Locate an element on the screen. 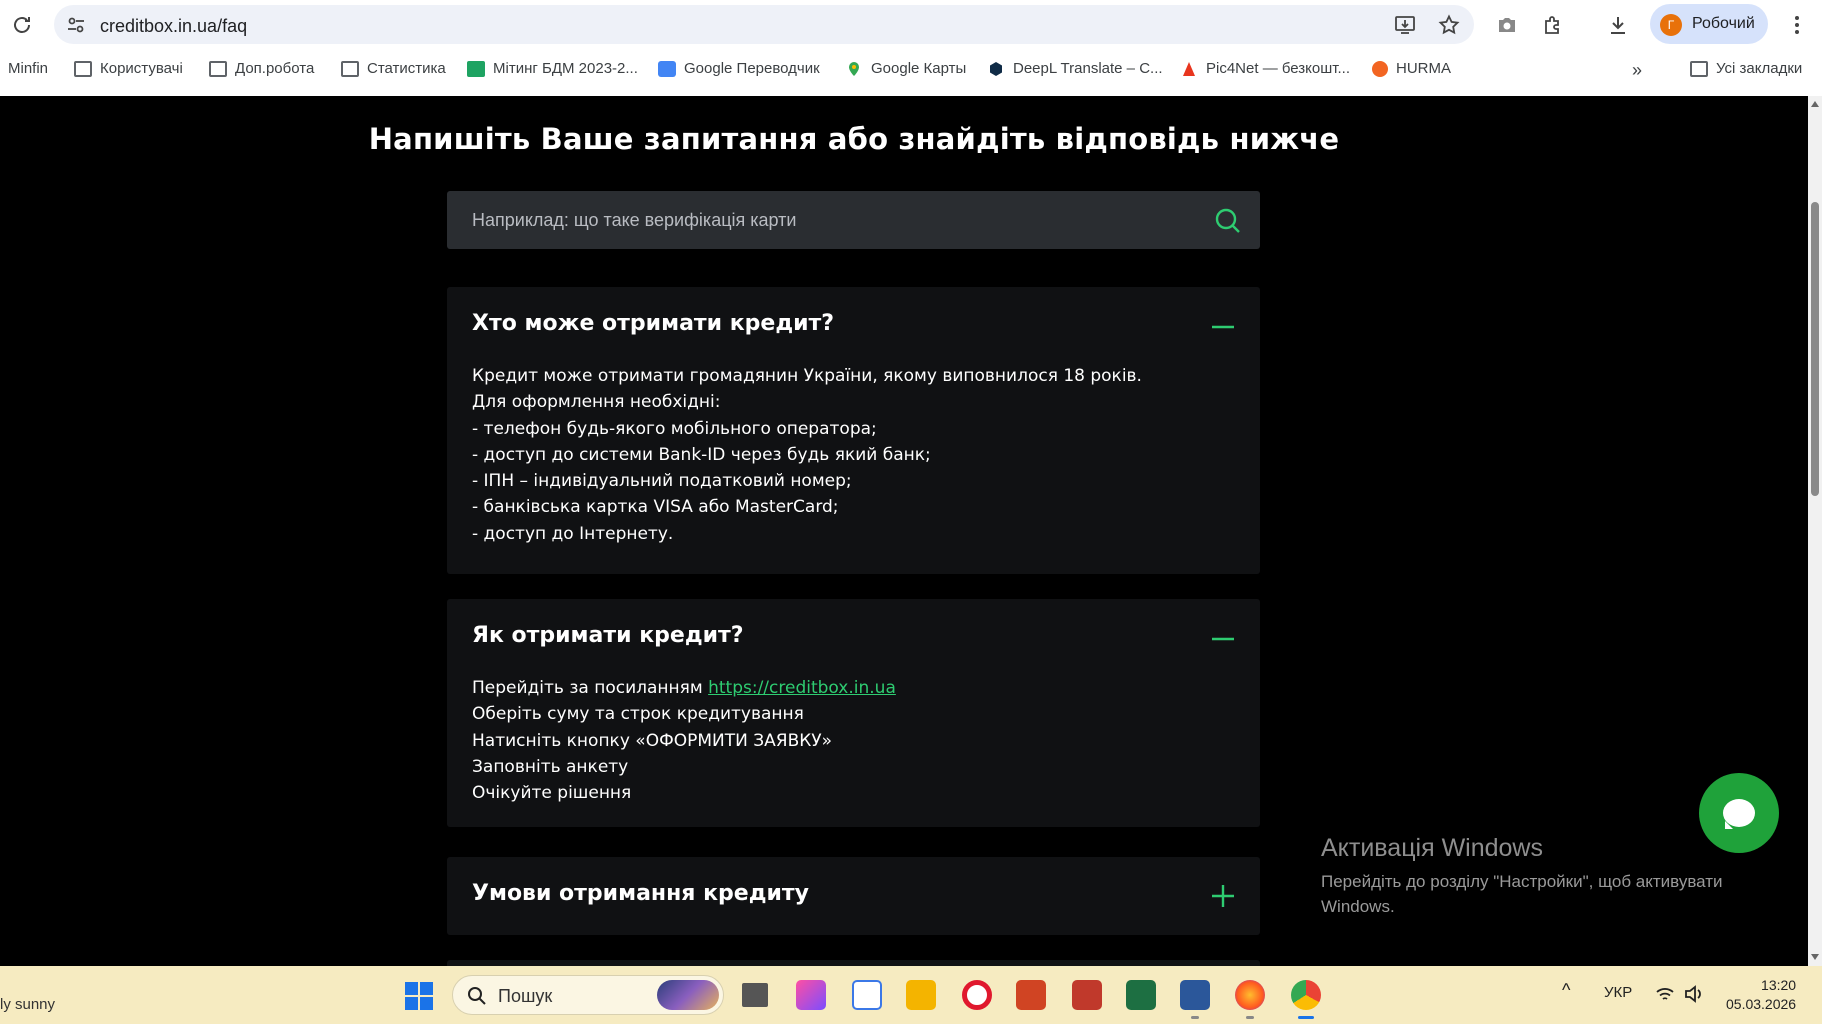 The height and width of the screenshot is (1024, 1822). bookmark-label: Google Карты is located at coordinates (919, 68).